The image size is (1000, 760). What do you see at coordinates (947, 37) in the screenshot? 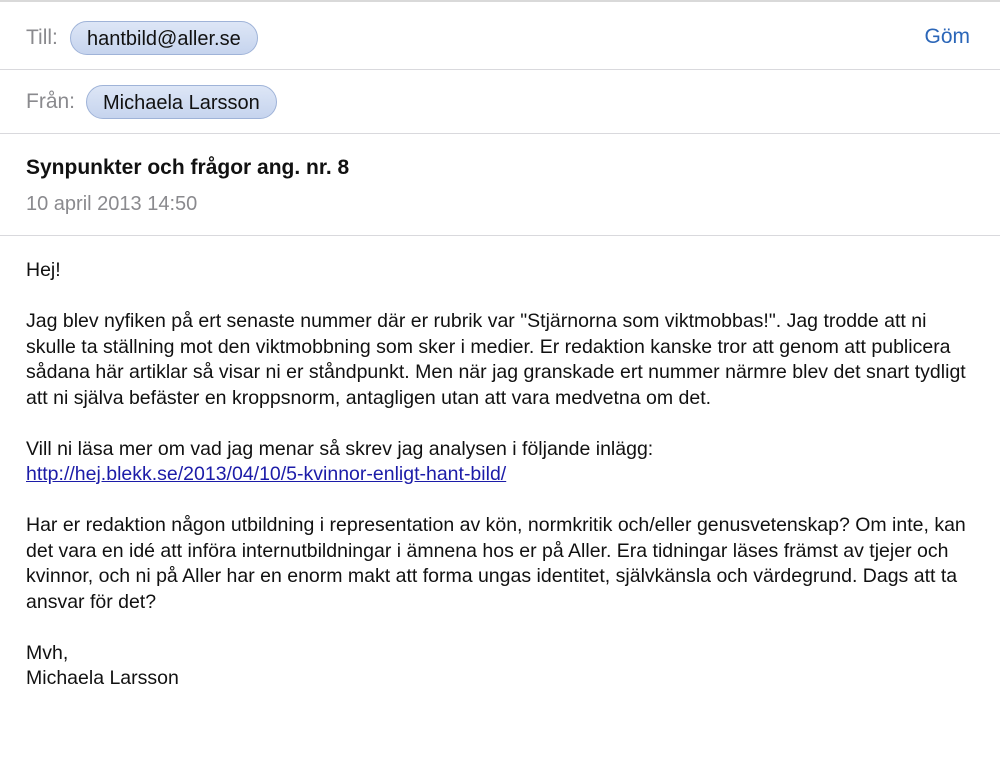
I see `hide-details-button: Göm` at bounding box center [947, 37].